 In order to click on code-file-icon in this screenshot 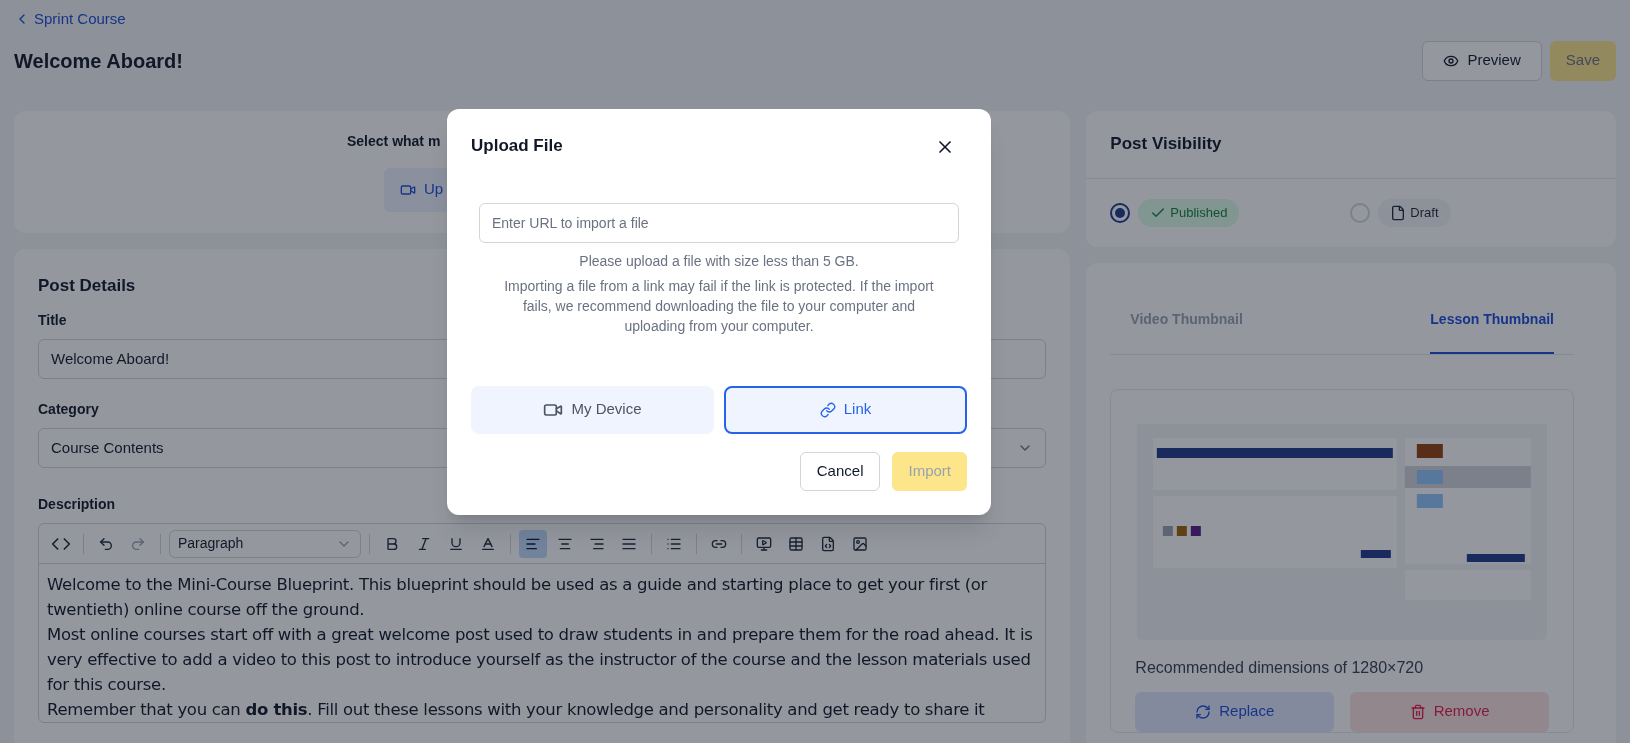, I will do `click(828, 543)`.